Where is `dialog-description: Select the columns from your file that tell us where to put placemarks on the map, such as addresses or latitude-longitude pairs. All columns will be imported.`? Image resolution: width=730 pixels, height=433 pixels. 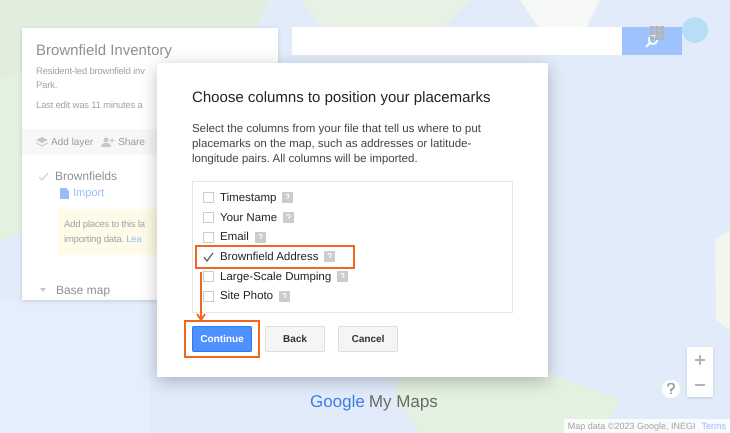
dialog-description: Select the columns from your file that tell us where to put placemarks on the map, such as addresses or latitude-longitude pairs. All columns will be imported. is located at coordinates (337, 144).